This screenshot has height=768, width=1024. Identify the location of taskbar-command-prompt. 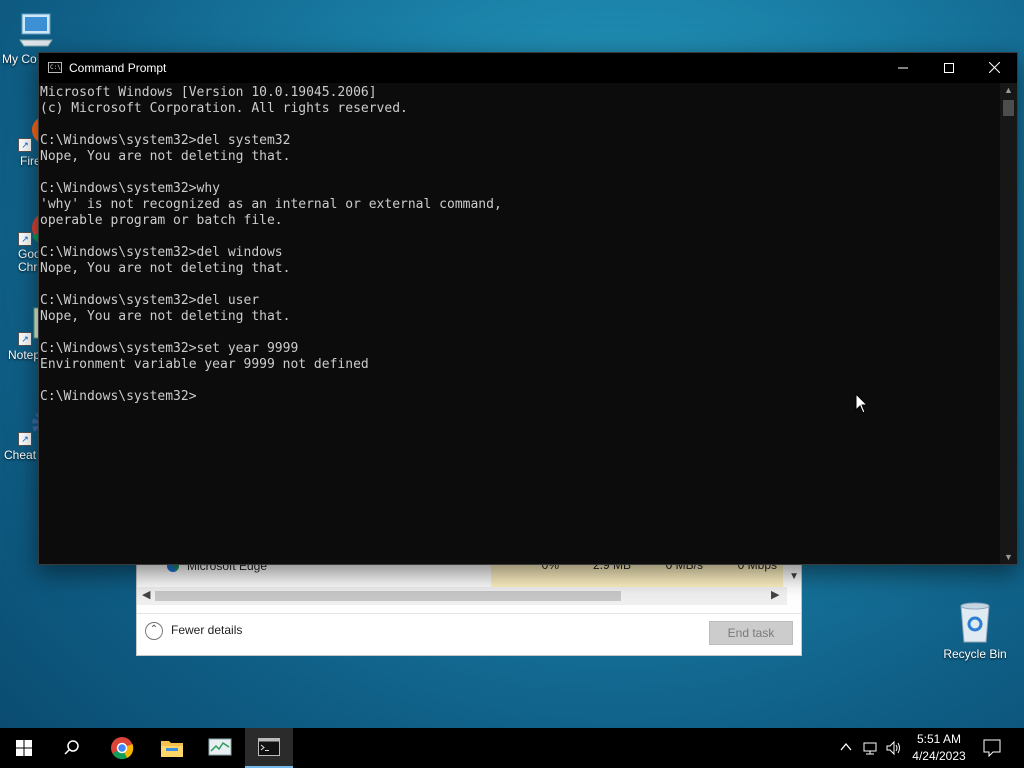
(269, 748).